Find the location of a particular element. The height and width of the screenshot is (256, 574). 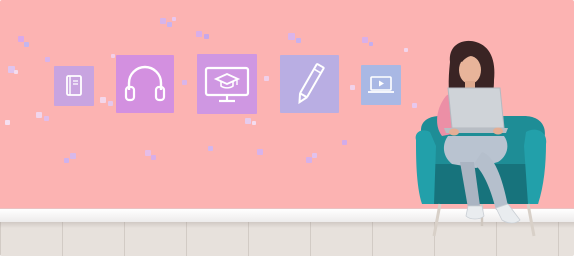

book-icon is located at coordinates (74, 86).